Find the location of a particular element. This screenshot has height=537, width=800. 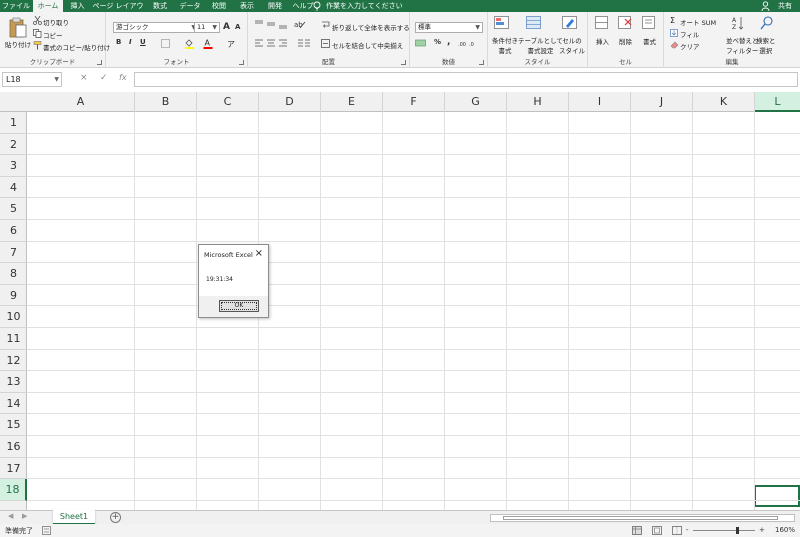

tab-insert: 挿入 is located at coordinates (77, 6).